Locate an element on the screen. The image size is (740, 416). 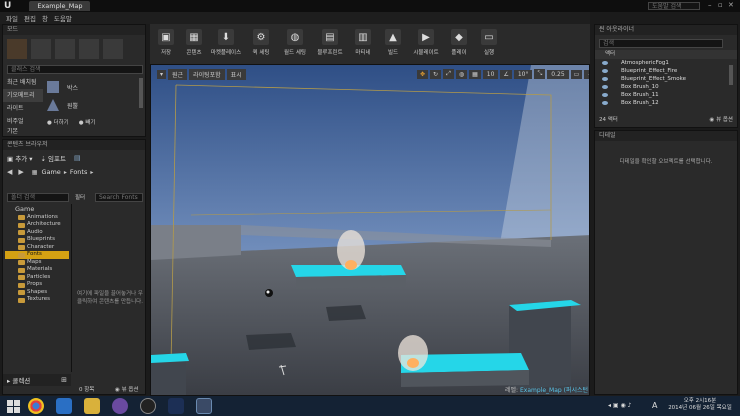
camera-speed-value: 4 is located at coordinates (586, 74).